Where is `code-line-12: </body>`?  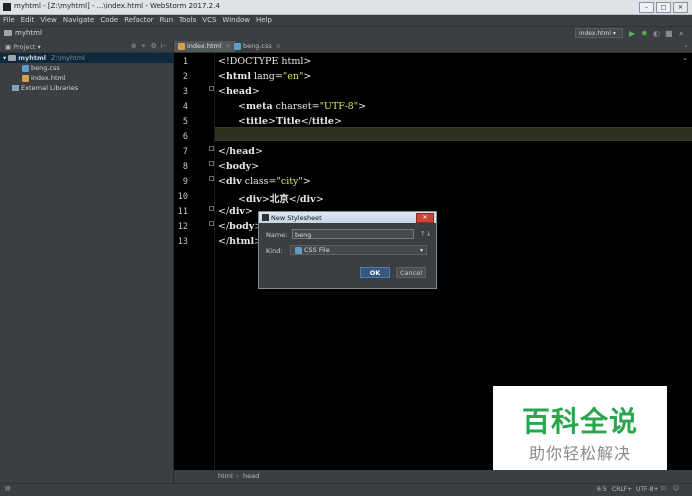 code-line-12: </body> is located at coordinates (240, 226).